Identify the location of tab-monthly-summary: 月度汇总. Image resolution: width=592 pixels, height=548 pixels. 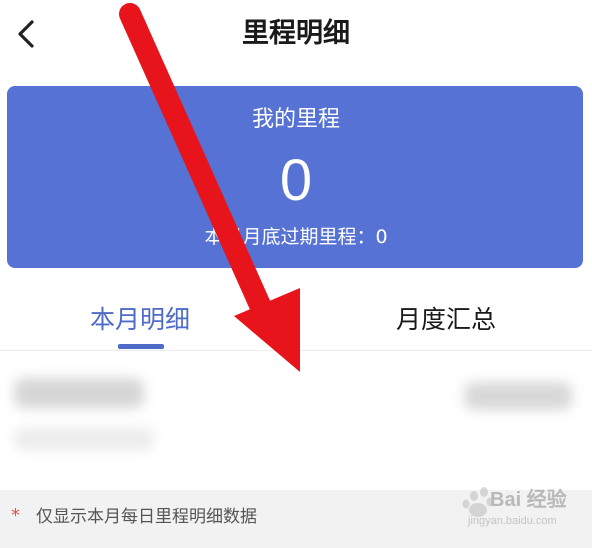
(446, 320).